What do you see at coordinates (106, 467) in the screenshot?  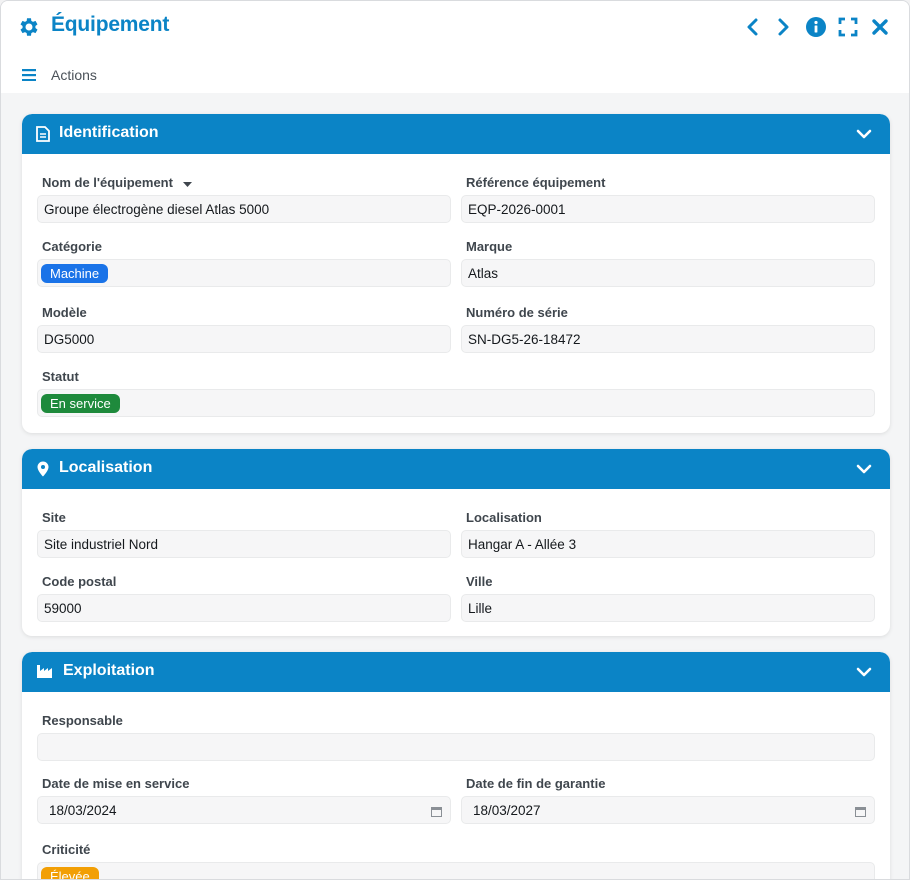 I see `section-title: Localisation` at bounding box center [106, 467].